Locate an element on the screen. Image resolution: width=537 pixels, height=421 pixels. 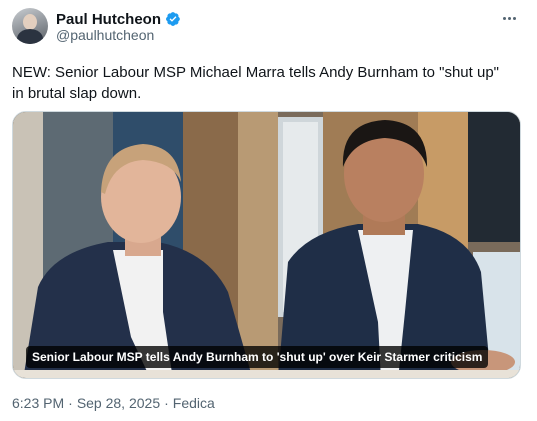
more-options-icon is located at coordinates (509, 18).